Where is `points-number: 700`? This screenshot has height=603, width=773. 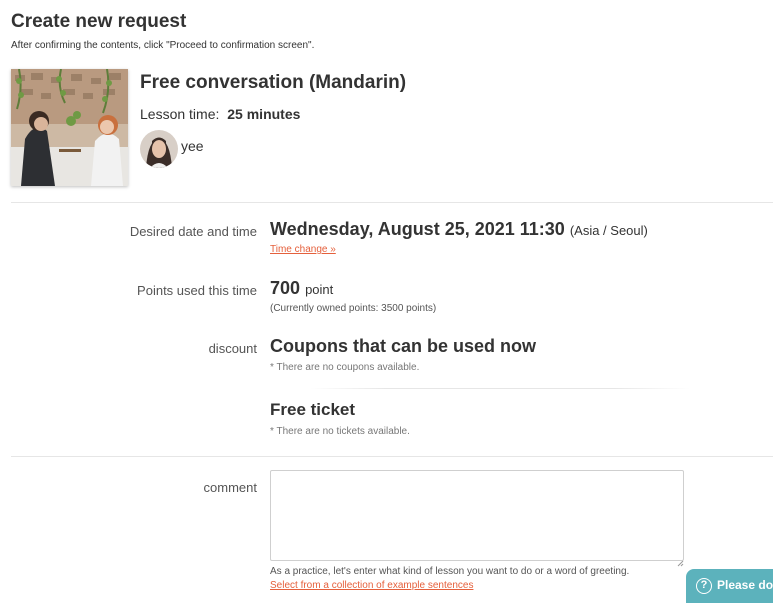 points-number: 700 is located at coordinates (285, 288).